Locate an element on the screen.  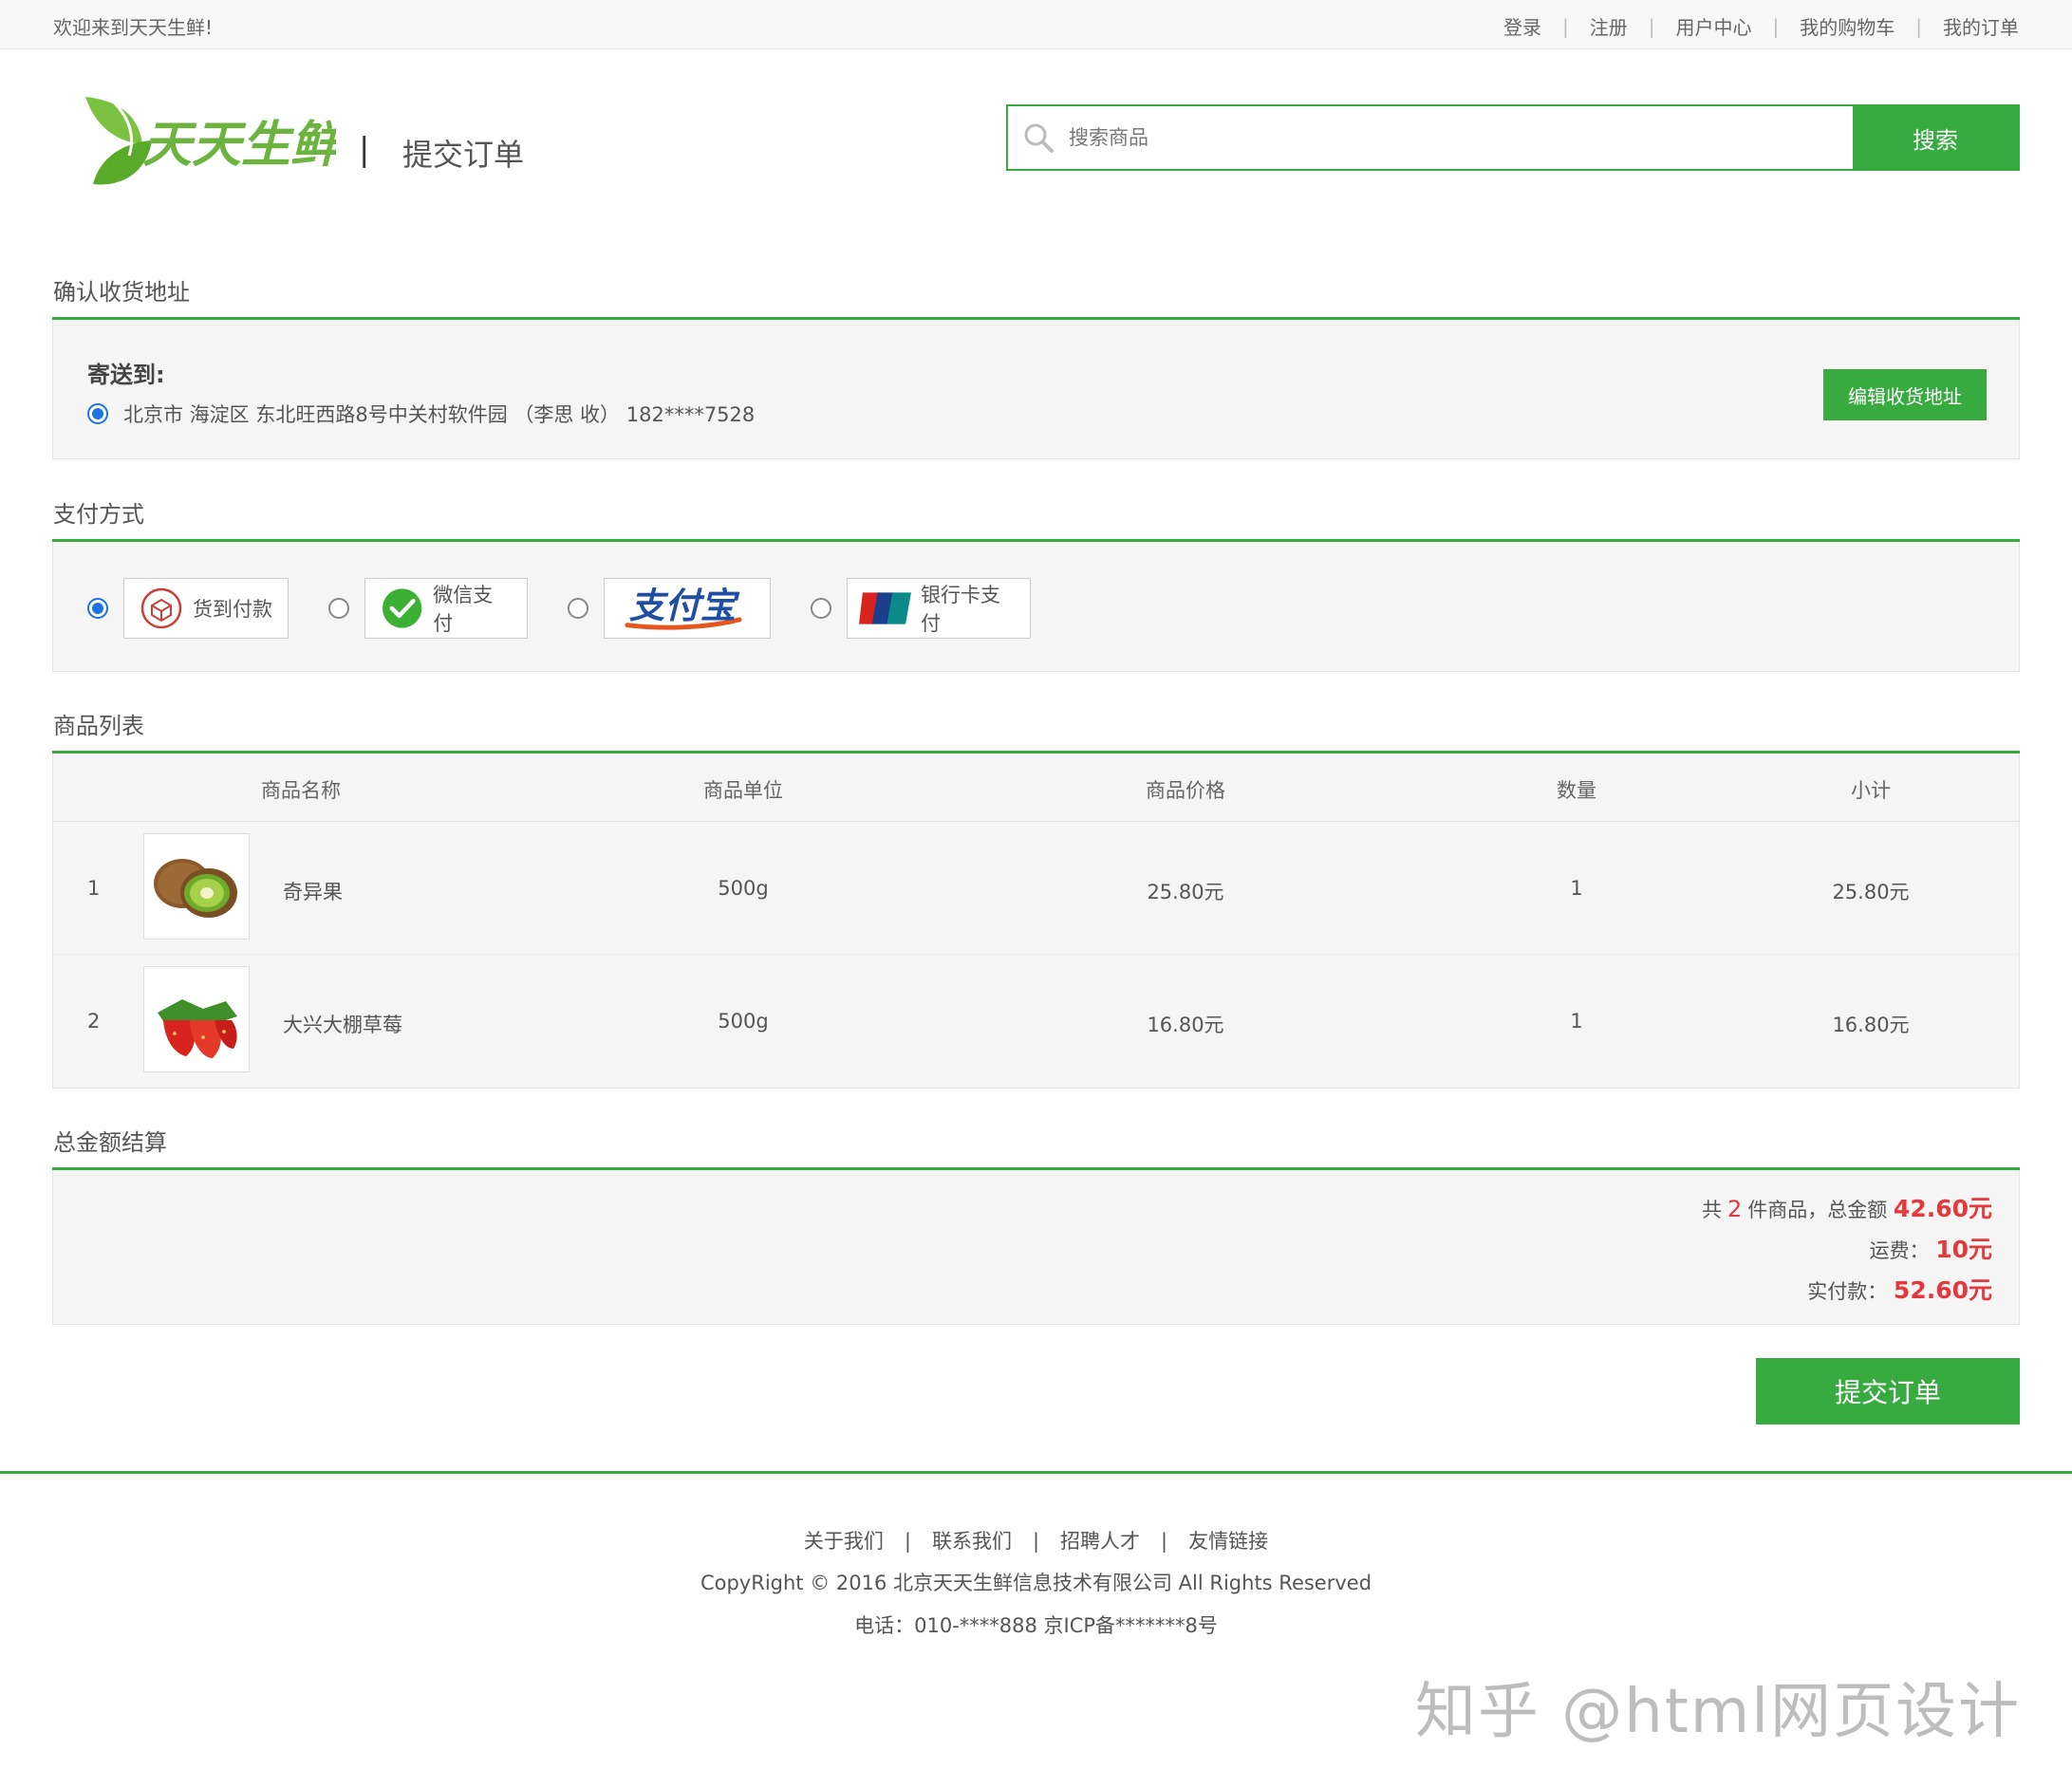
leaf-logo-icon: 天天生鲜 is located at coordinates (215, 141).